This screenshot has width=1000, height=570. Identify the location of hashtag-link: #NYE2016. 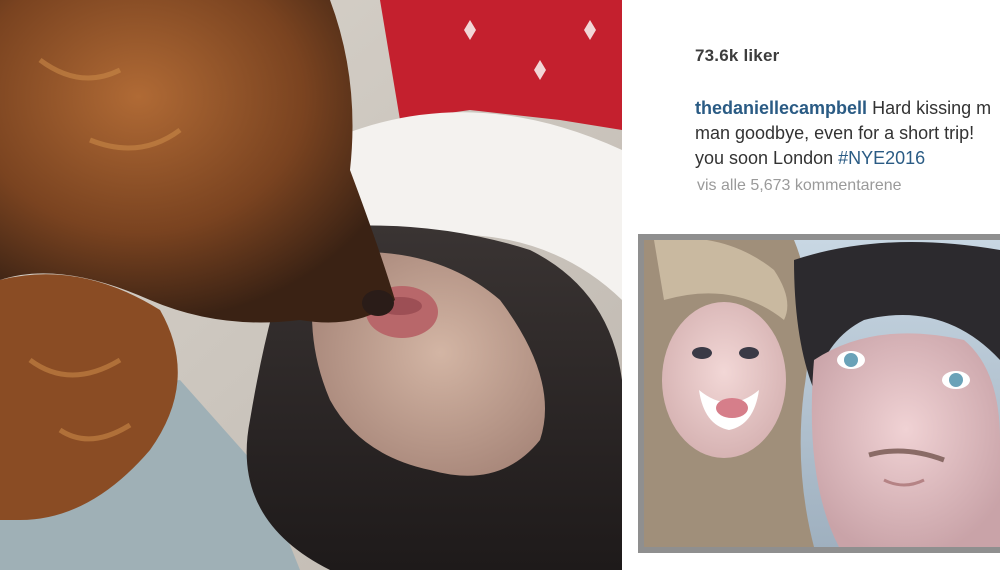
(881, 158).